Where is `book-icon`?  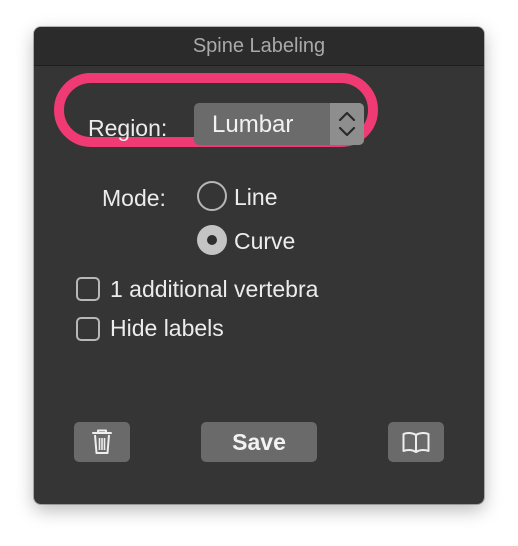 book-icon is located at coordinates (416, 442).